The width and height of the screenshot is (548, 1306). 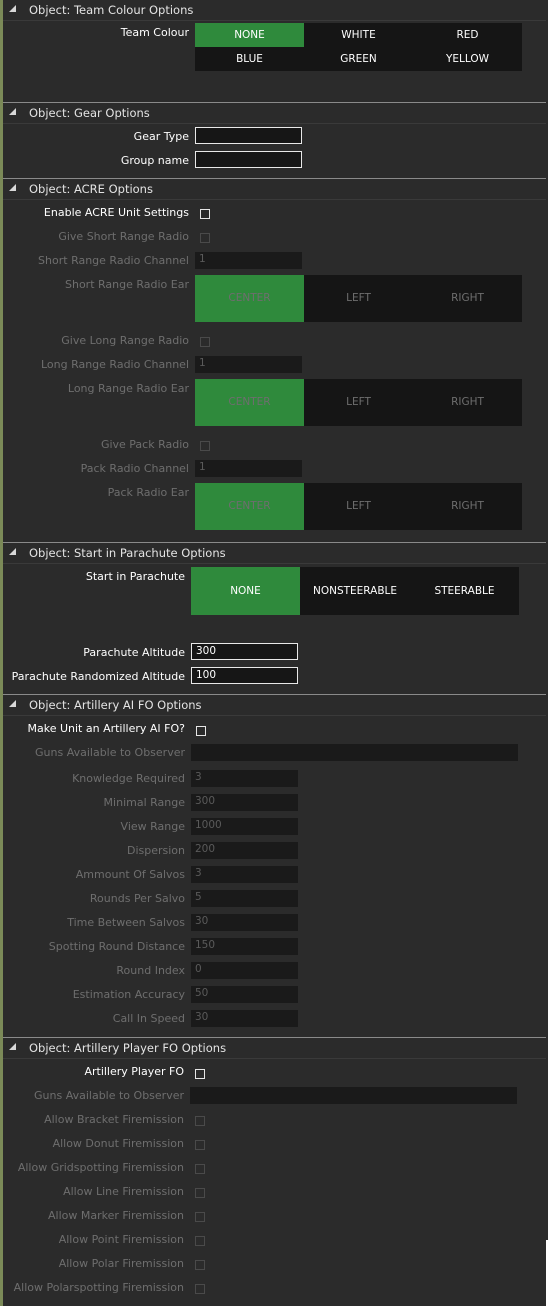 I want to click on parachute-altitude-label: Parachute Altitude, so click(x=134, y=652).